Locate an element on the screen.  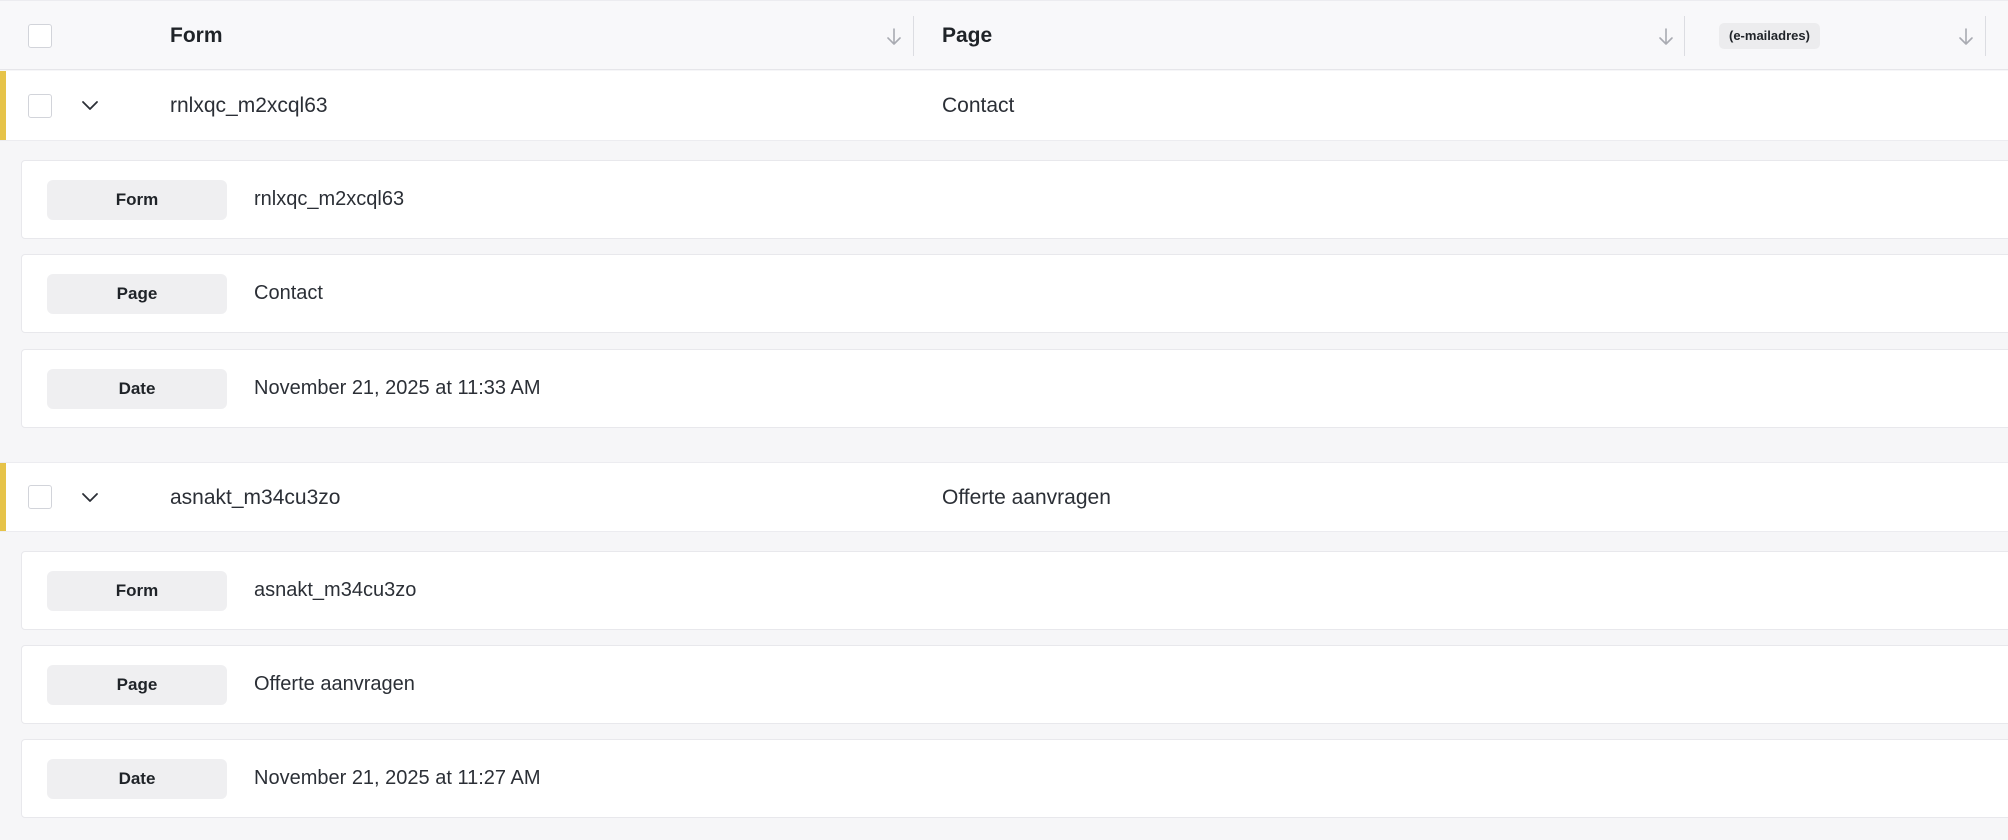
table-row: rnlxqc_m2xcql63 Contact is located at coordinates (1004, 106).